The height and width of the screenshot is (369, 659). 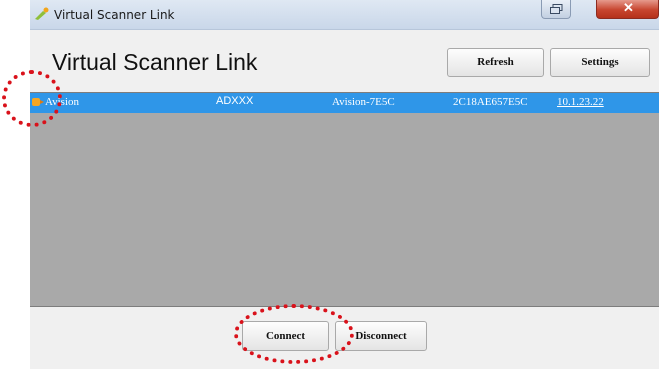 I want to click on connect-button: Connect, so click(x=285, y=336).